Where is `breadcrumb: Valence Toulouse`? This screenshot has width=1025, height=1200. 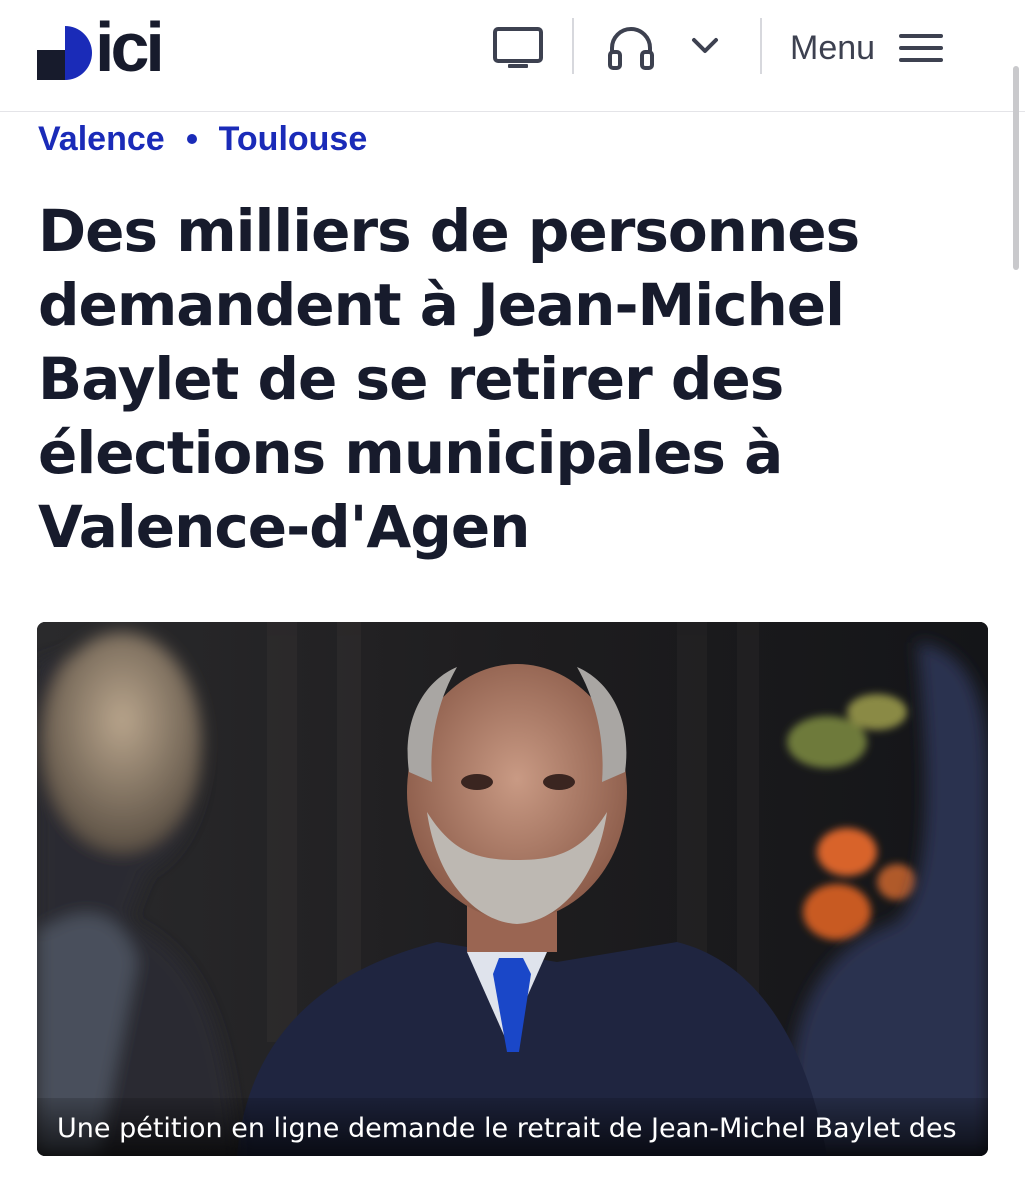 breadcrumb: Valence Toulouse is located at coordinates (202, 139).